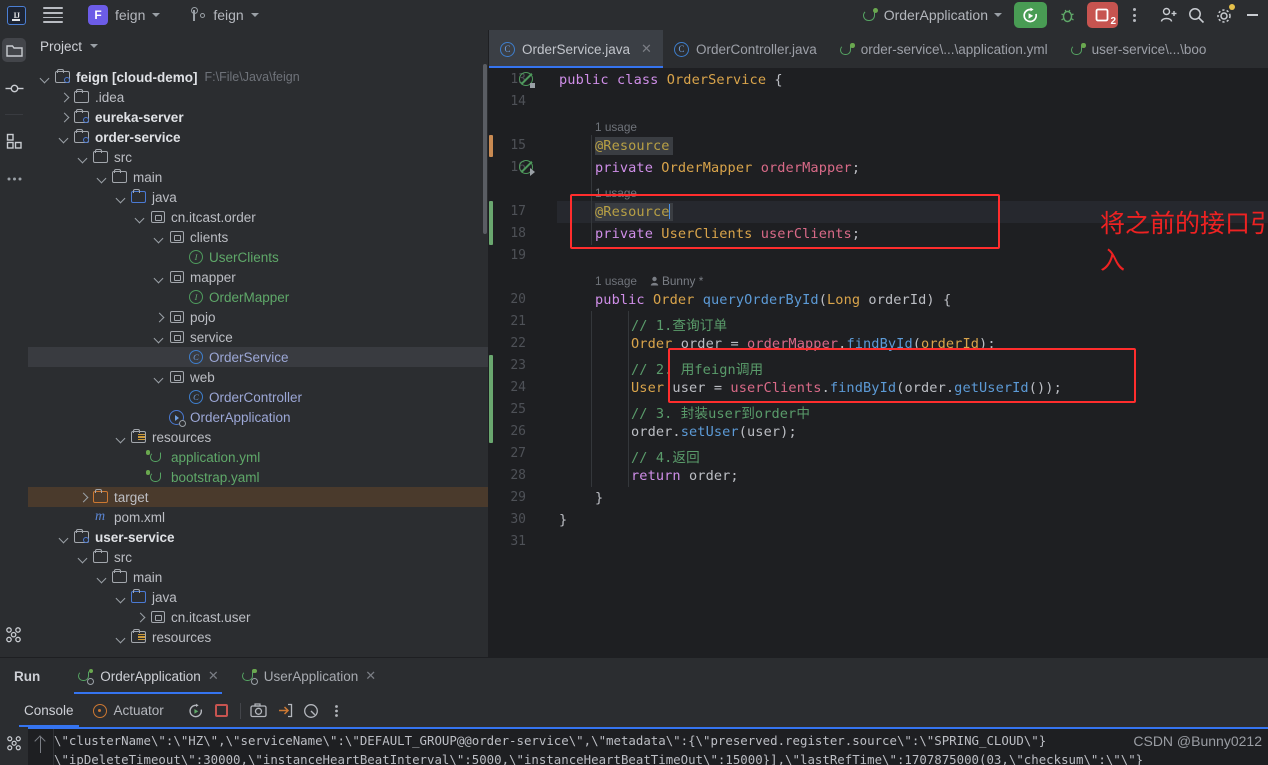 The image size is (1268, 765). Describe the element at coordinates (649, 281) in the screenshot. I see `inlay-hint: 1 usage Bunny *` at that location.